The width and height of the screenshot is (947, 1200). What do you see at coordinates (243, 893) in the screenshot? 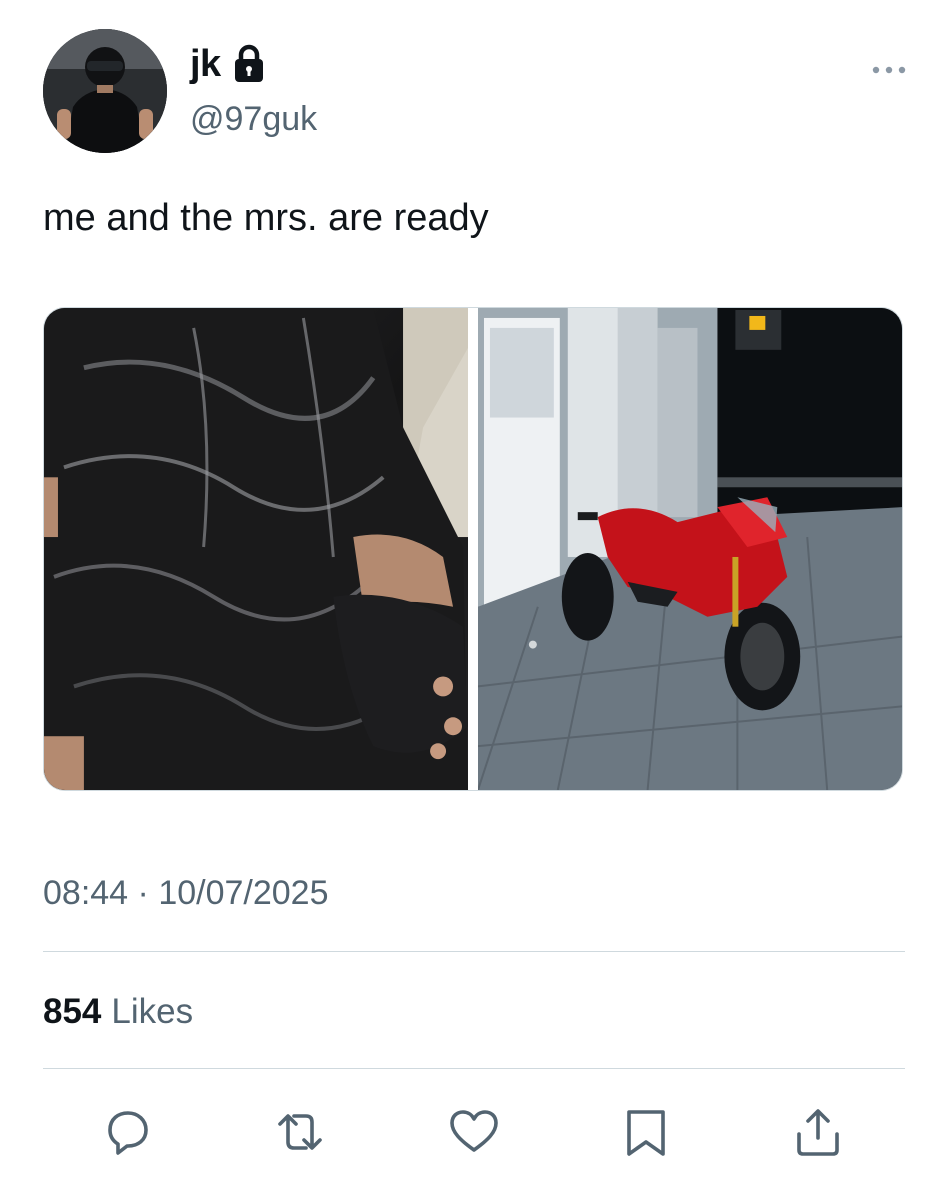
I see `tweet-date: 10/07/2025` at bounding box center [243, 893].